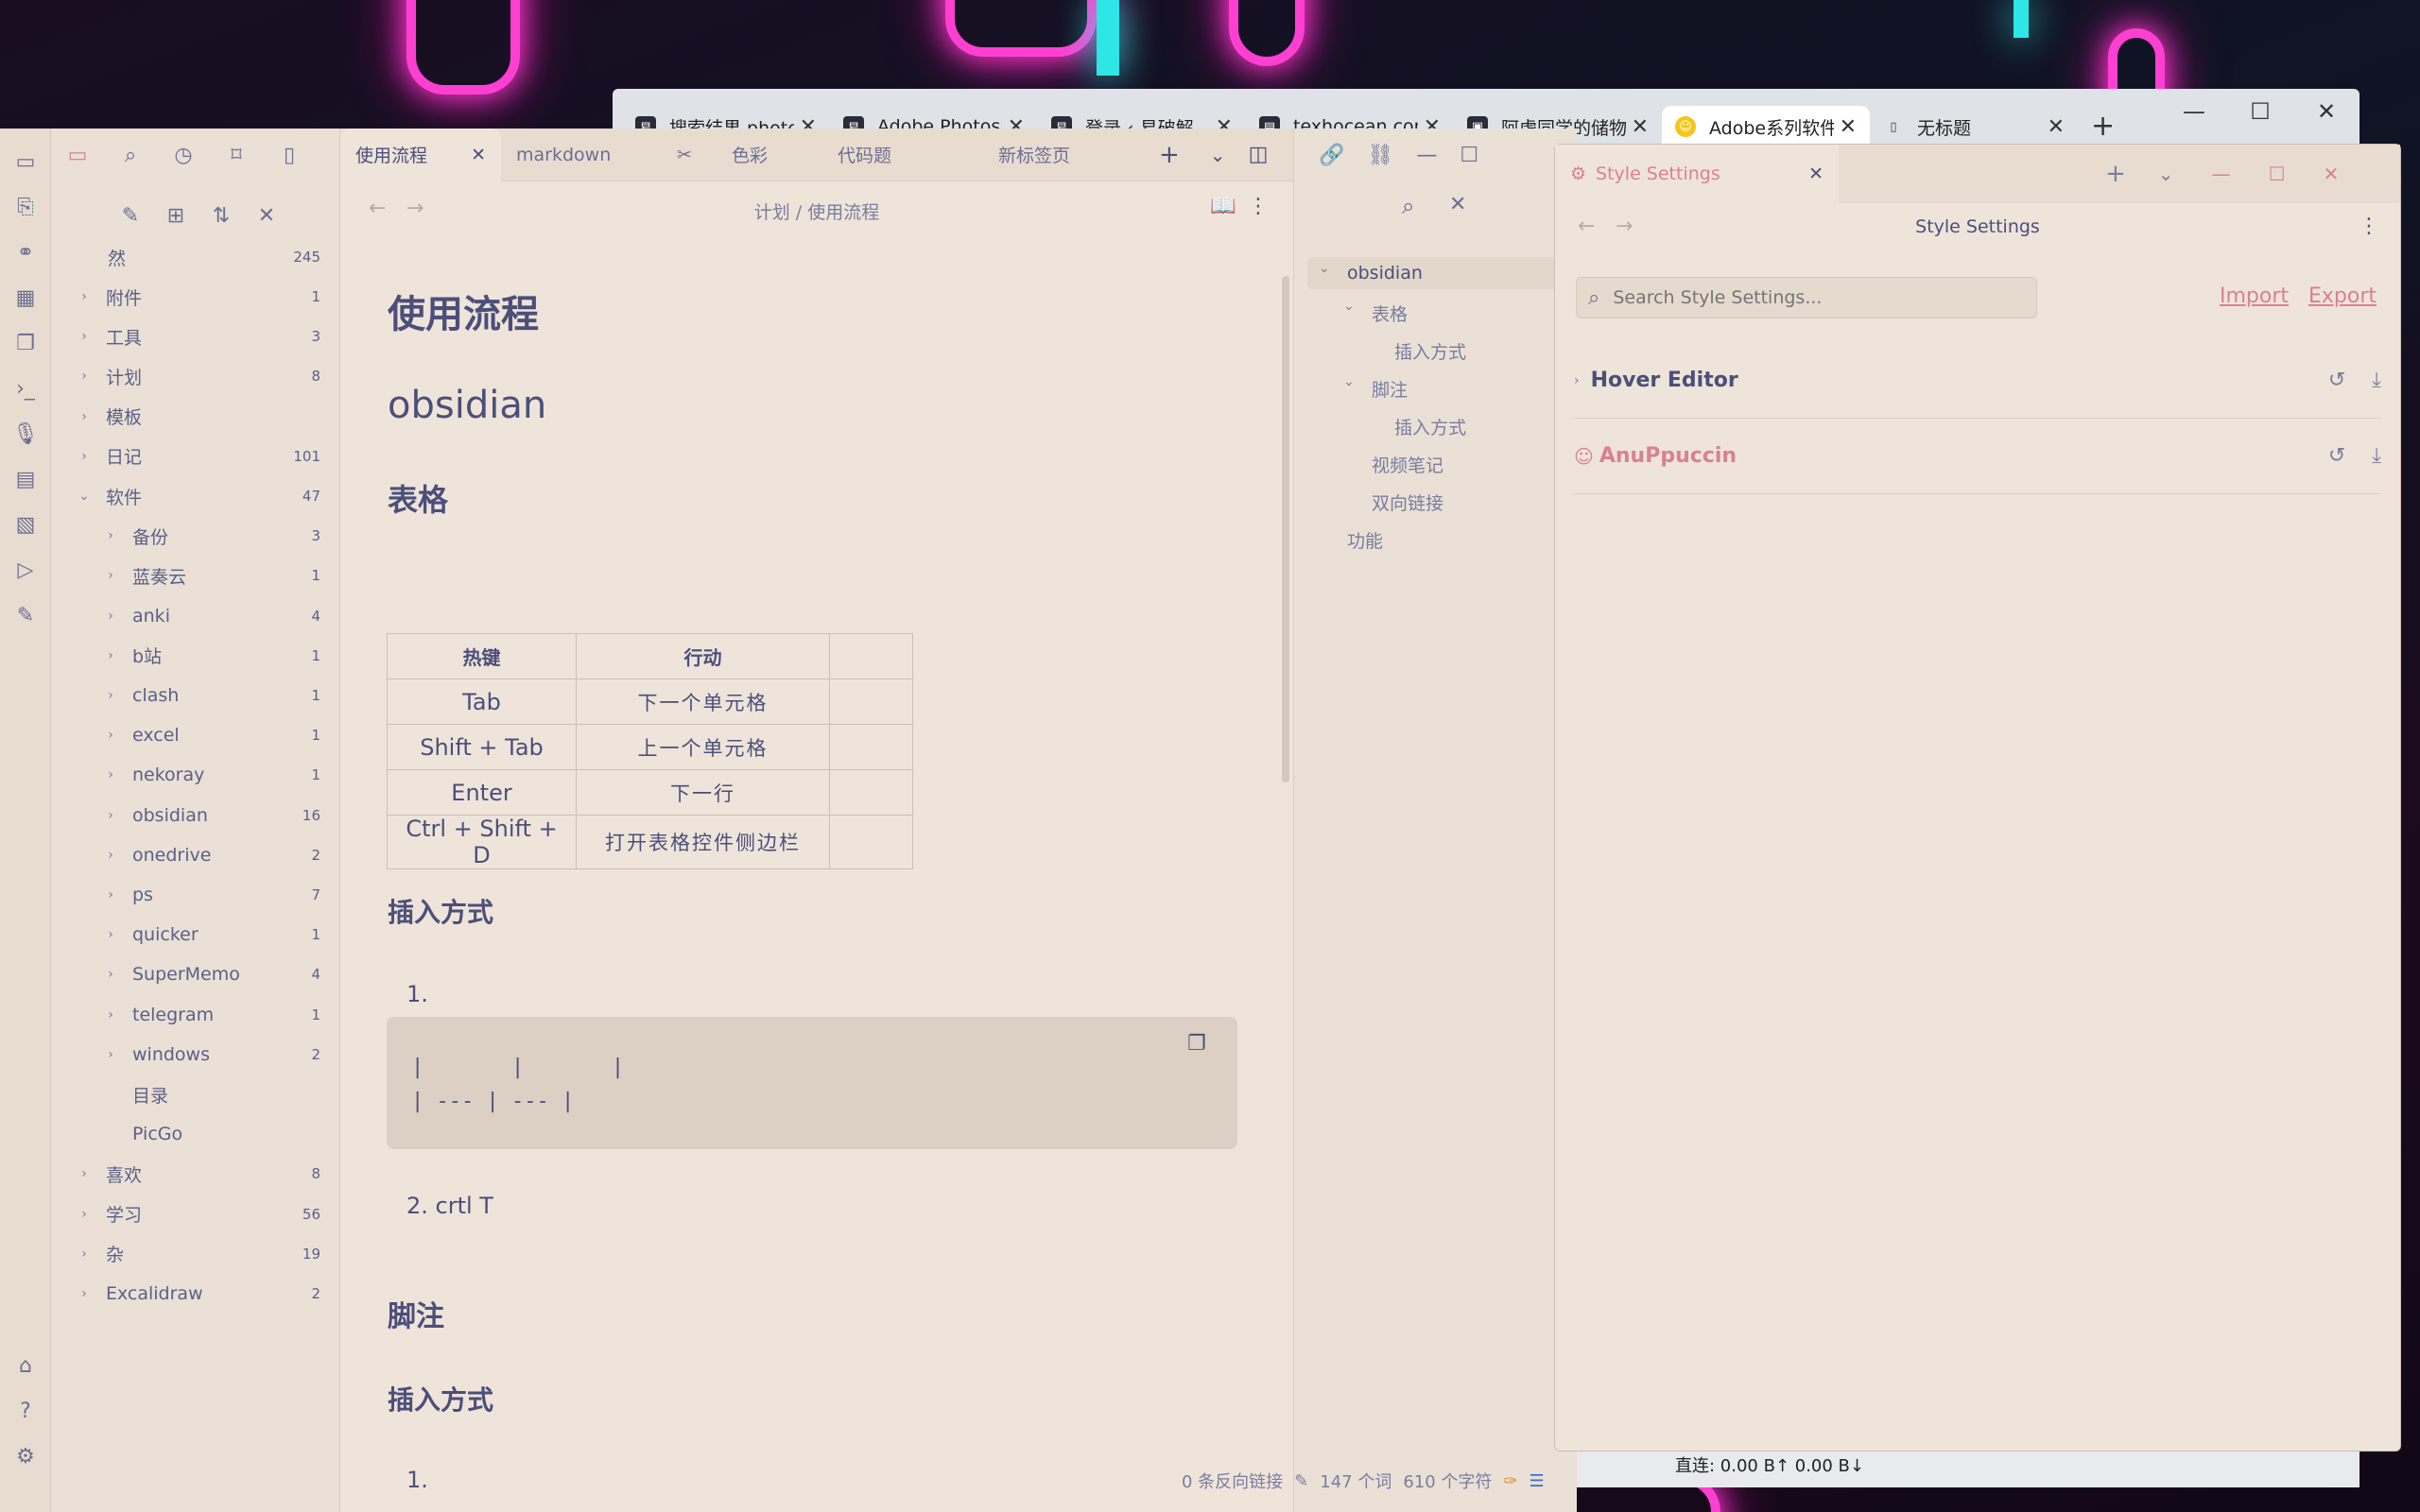  What do you see at coordinates (26, 616) in the screenshot?
I see `excalidraw-icon: ✎` at bounding box center [26, 616].